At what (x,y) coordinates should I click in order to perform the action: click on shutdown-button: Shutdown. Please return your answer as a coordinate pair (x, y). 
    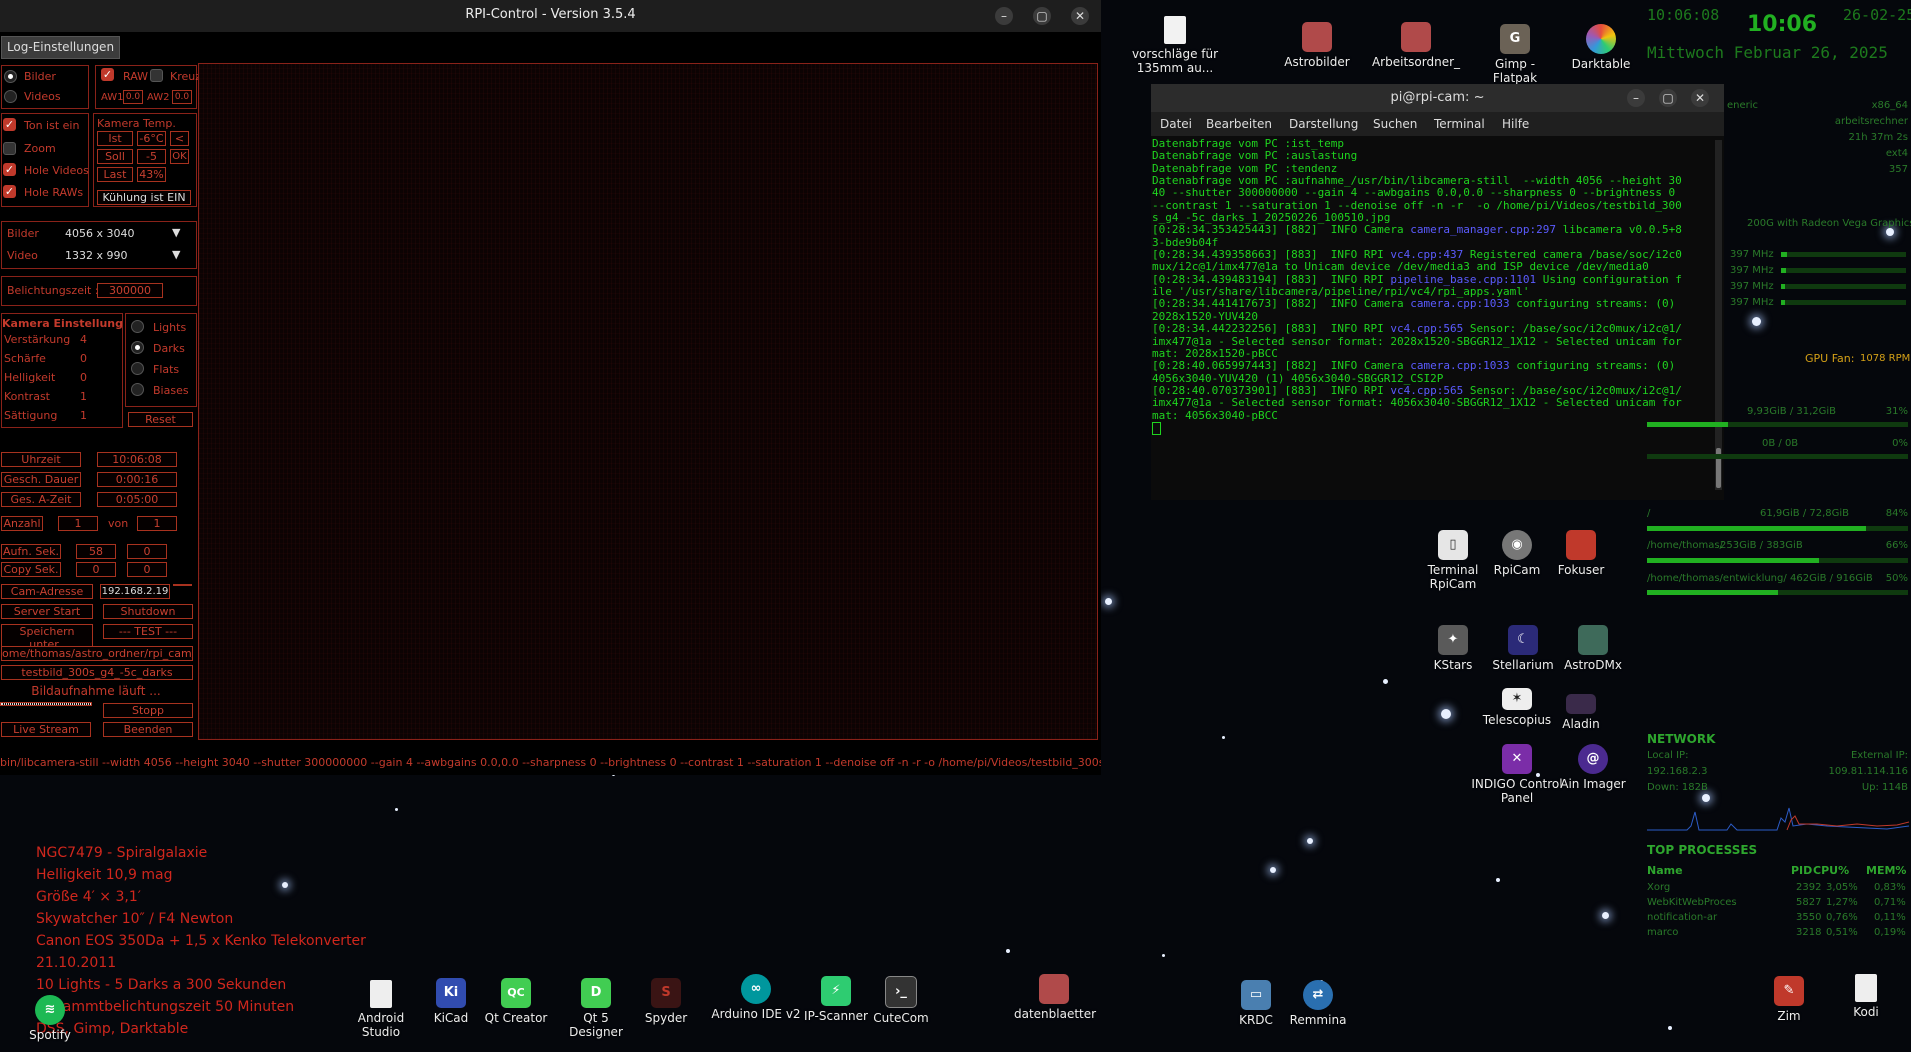
    Looking at the image, I should click on (148, 611).